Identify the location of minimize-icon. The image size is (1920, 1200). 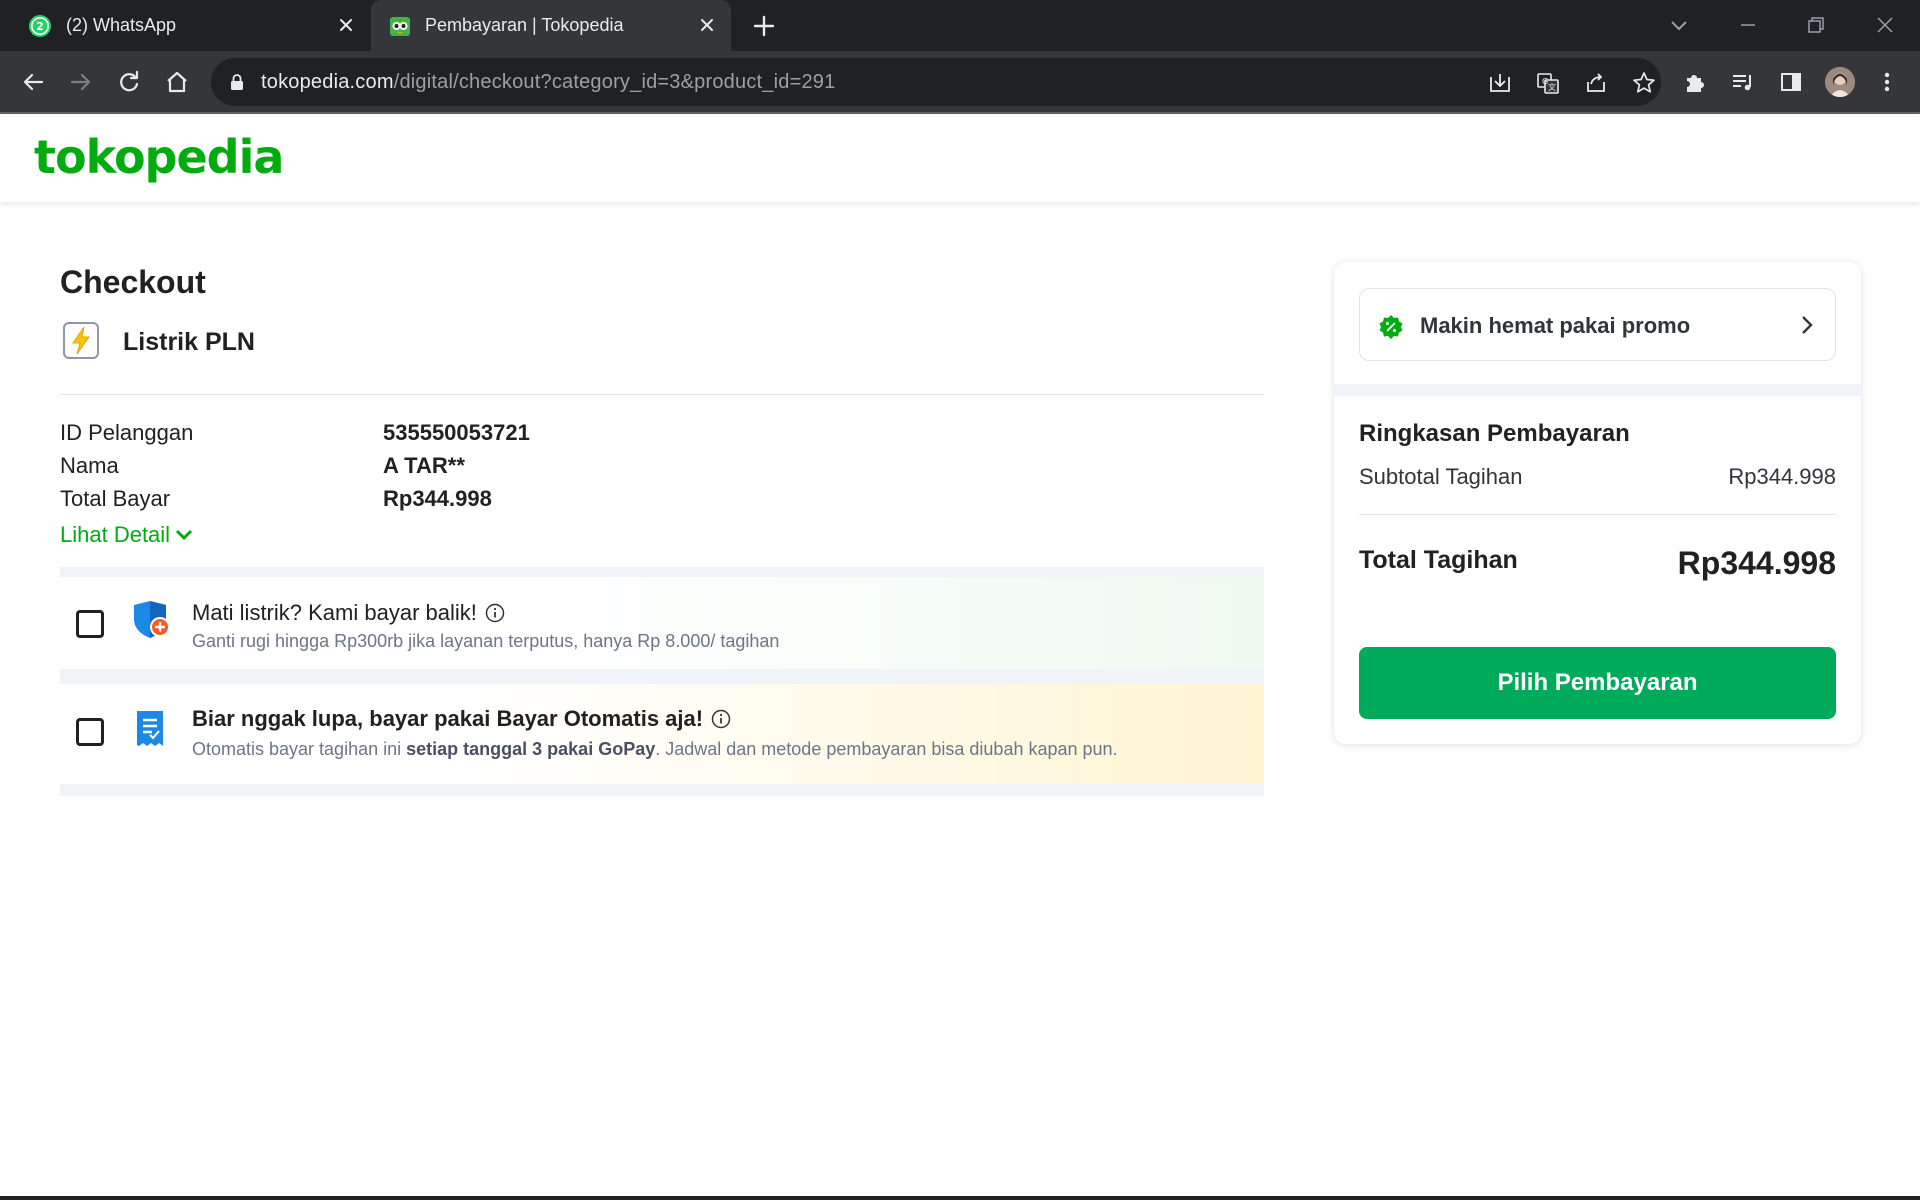
(1748, 25).